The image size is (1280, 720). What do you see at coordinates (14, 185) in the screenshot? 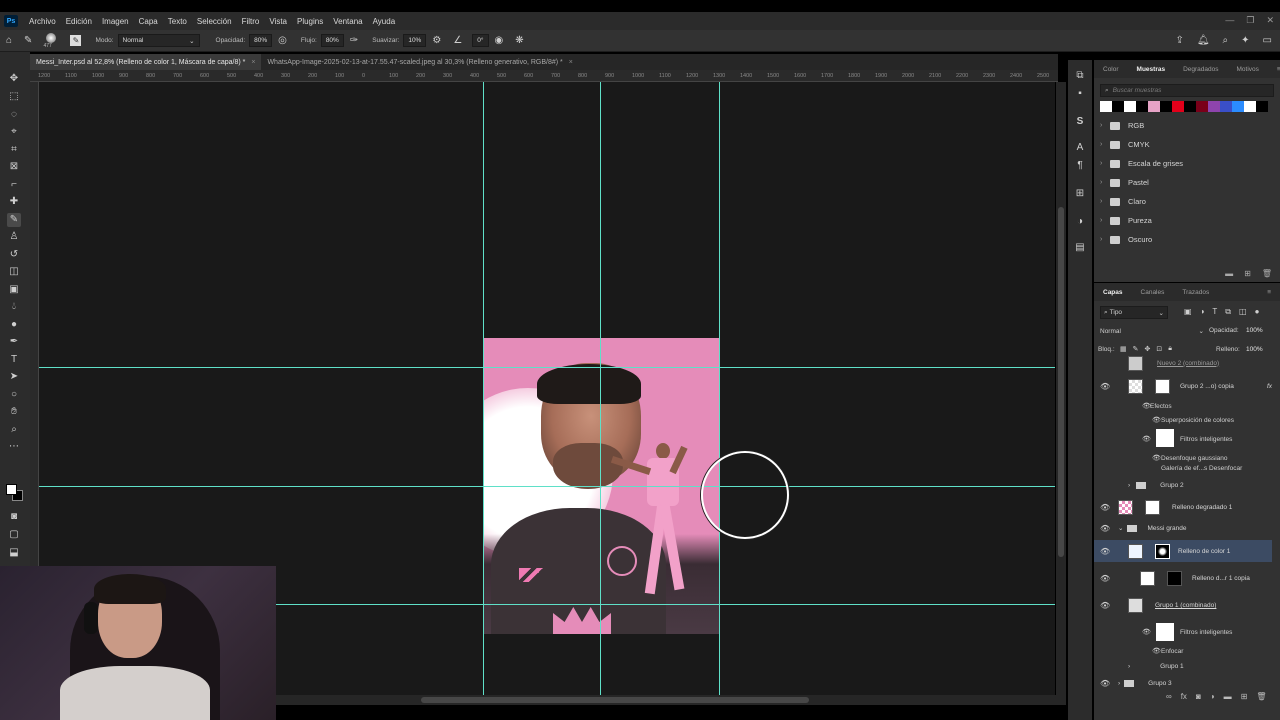
I see `eyedropper-icon: ⌐` at bounding box center [14, 185].